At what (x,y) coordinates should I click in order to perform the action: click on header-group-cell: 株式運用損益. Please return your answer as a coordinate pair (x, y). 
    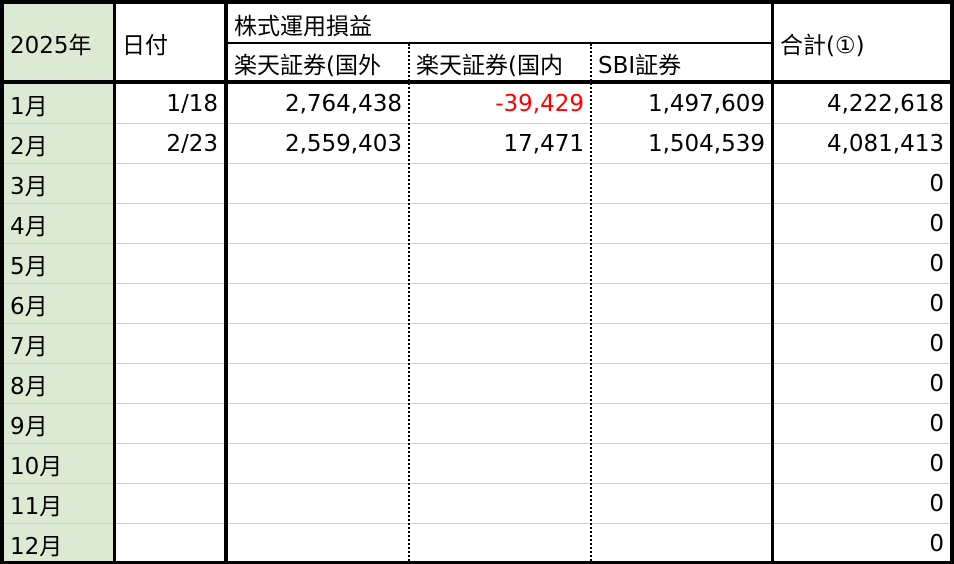
    Looking at the image, I should click on (499, 24).